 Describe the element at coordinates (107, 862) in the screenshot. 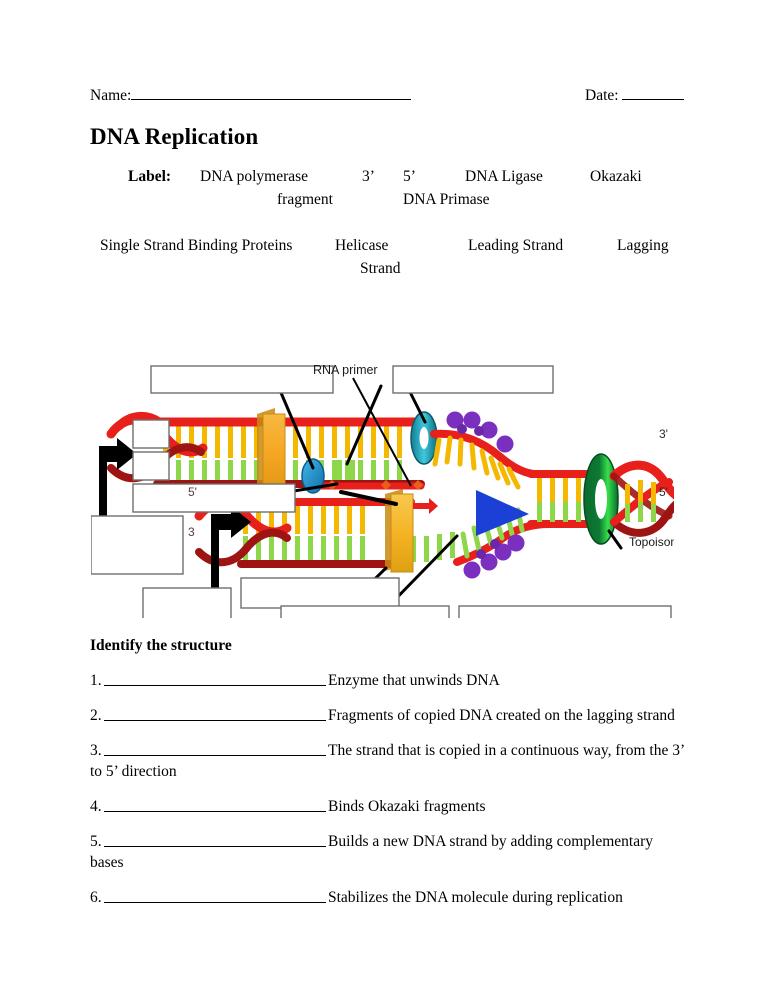

I see `question-5-description-continued: bases` at that location.